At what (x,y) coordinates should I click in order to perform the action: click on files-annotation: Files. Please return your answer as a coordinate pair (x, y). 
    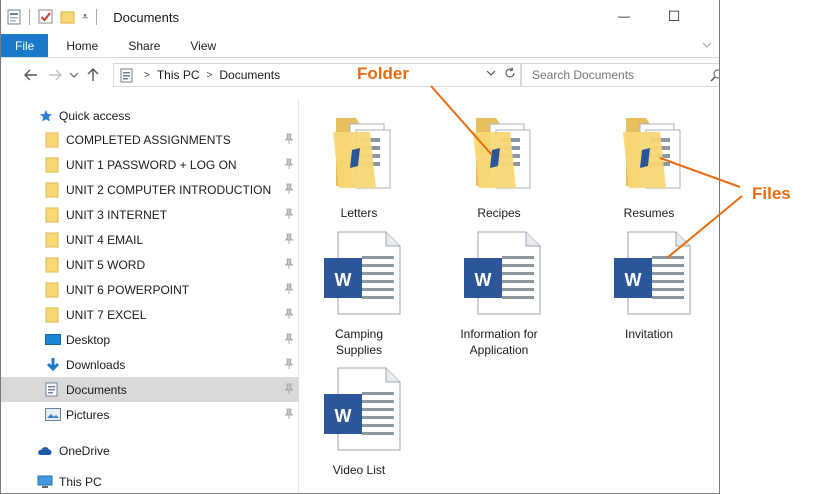
    Looking at the image, I should click on (771, 193).